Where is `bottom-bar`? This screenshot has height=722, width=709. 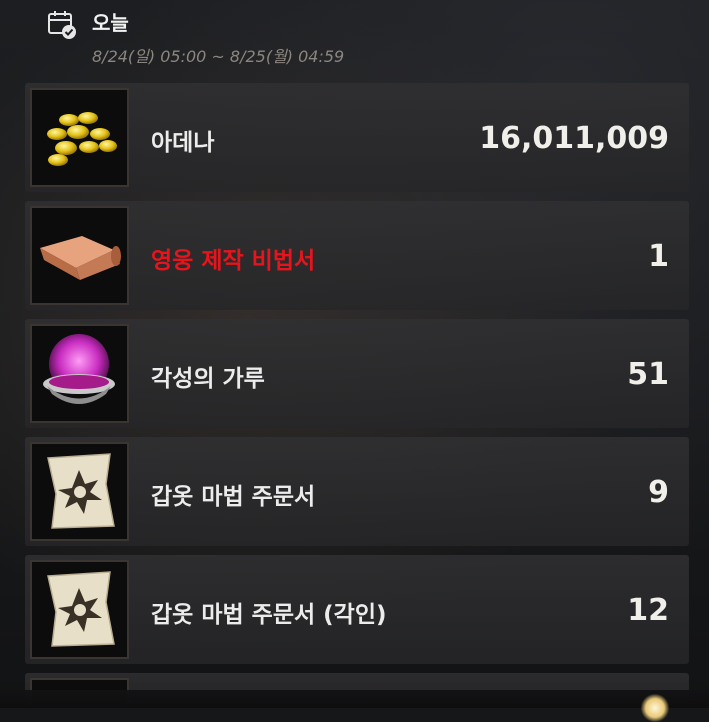 bottom-bar is located at coordinates (354, 699).